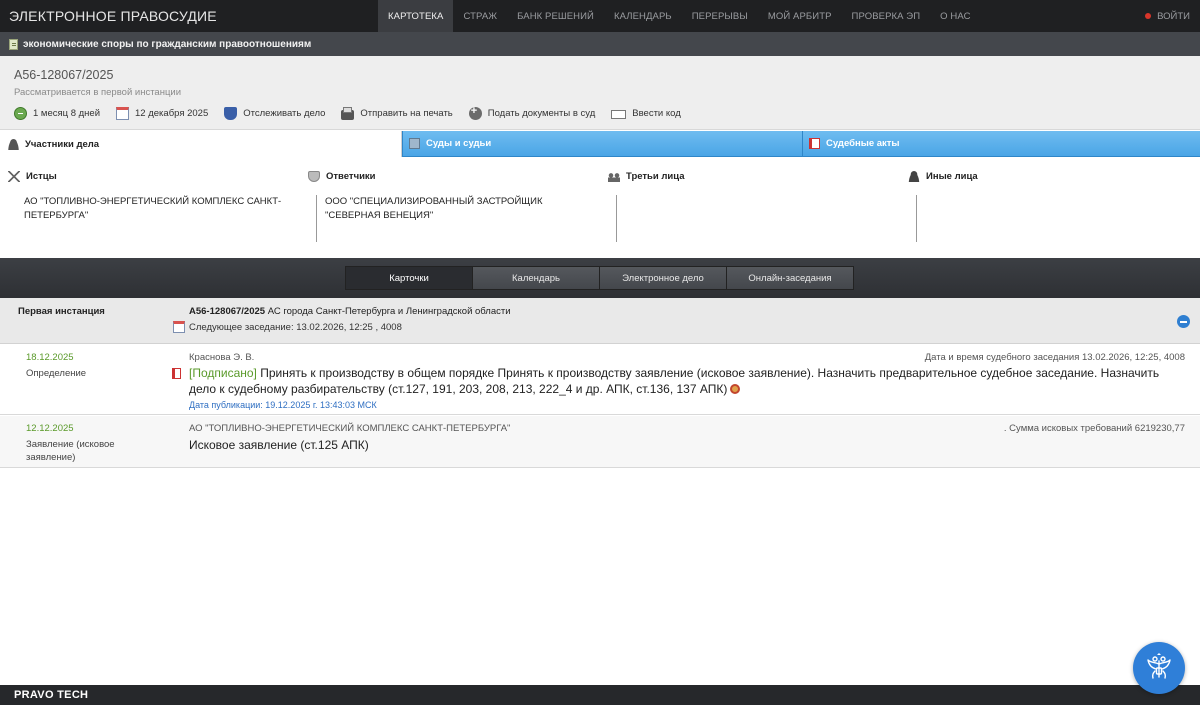  I want to click on print-button: Отправить на печать, so click(397, 113).